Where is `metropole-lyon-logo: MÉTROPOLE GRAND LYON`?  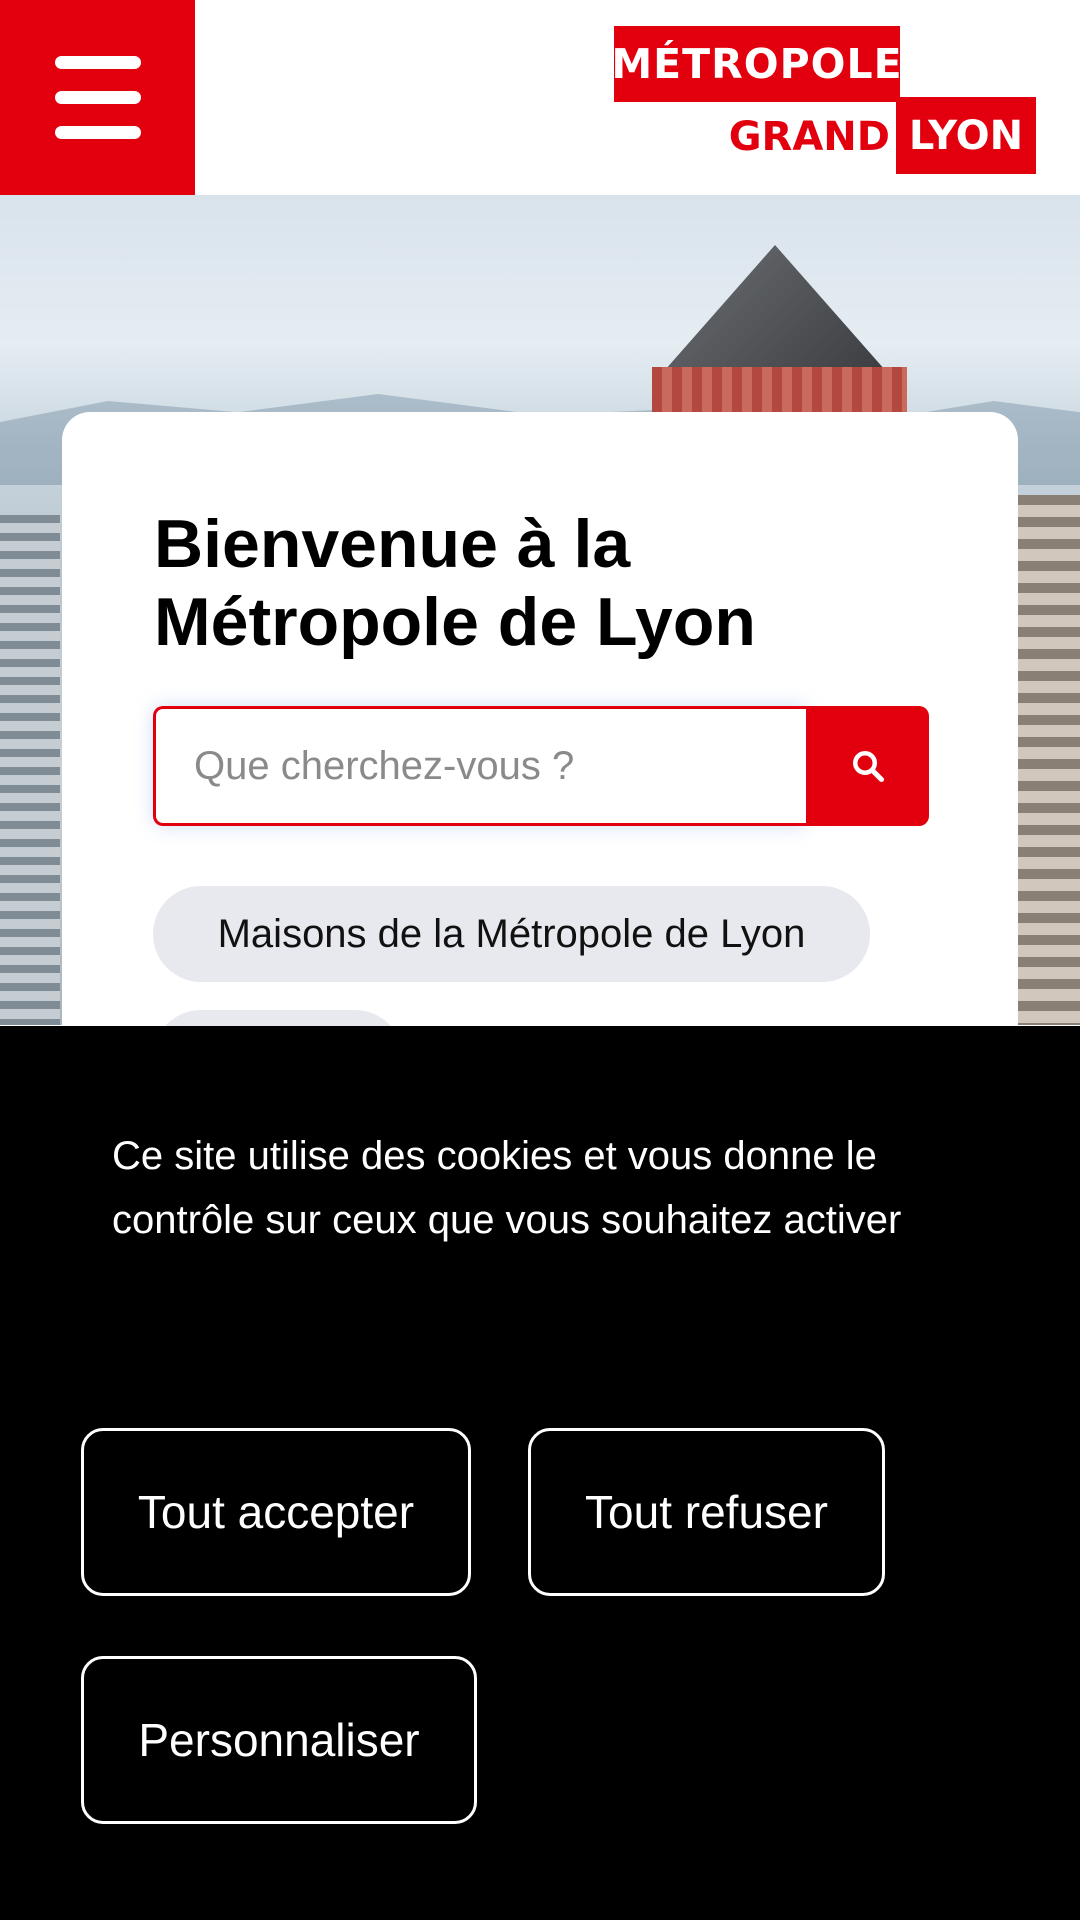
metropole-lyon-logo: MÉTROPOLE GRAND LYON is located at coordinates (823, 100).